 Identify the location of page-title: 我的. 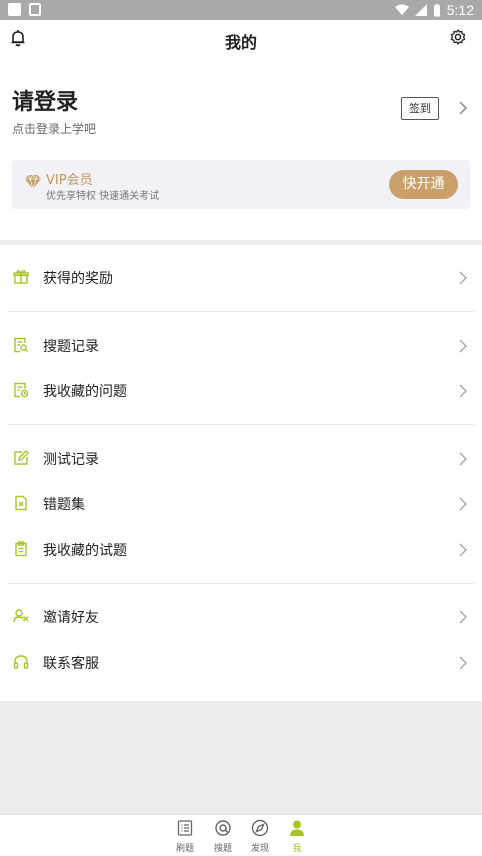
(240, 42).